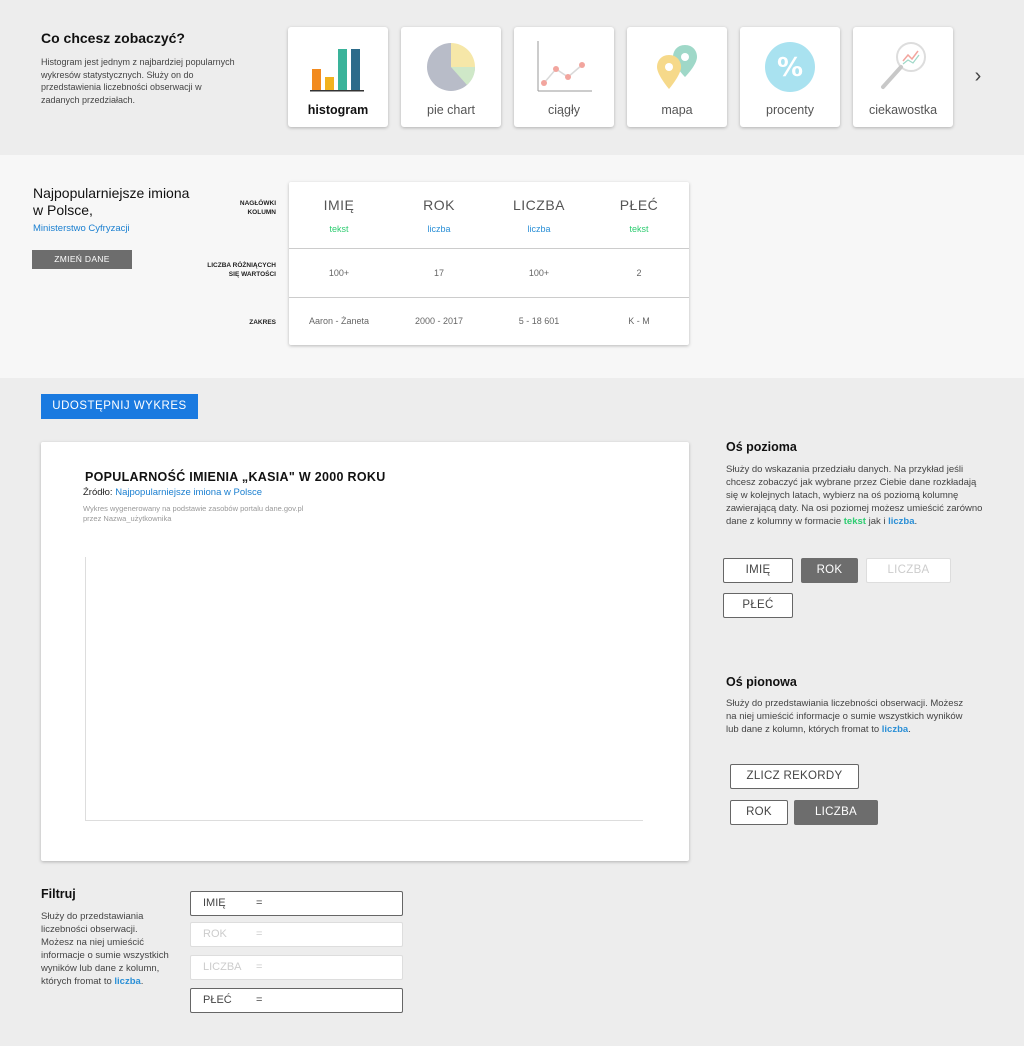  I want to click on row-label-range: ZAKRES, so click(262, 322).